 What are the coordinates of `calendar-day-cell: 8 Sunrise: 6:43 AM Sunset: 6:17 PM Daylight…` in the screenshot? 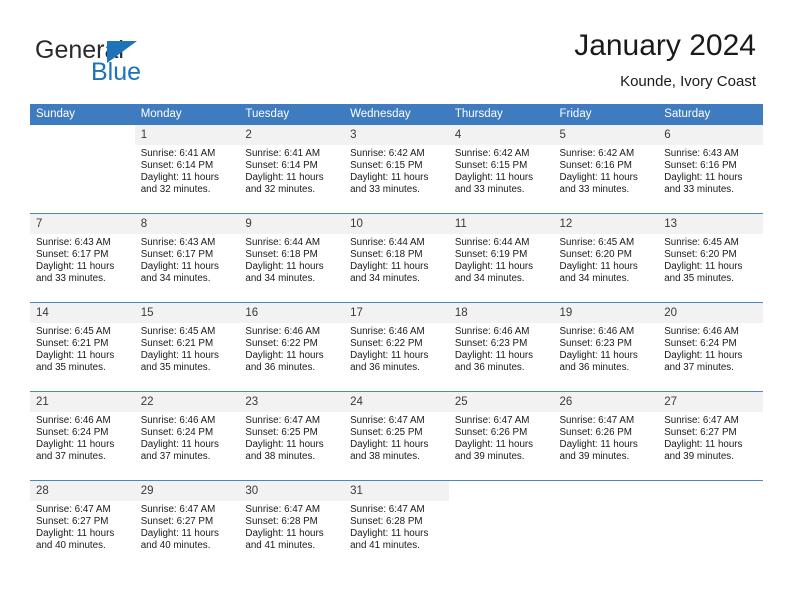 It's located at (187, 258).